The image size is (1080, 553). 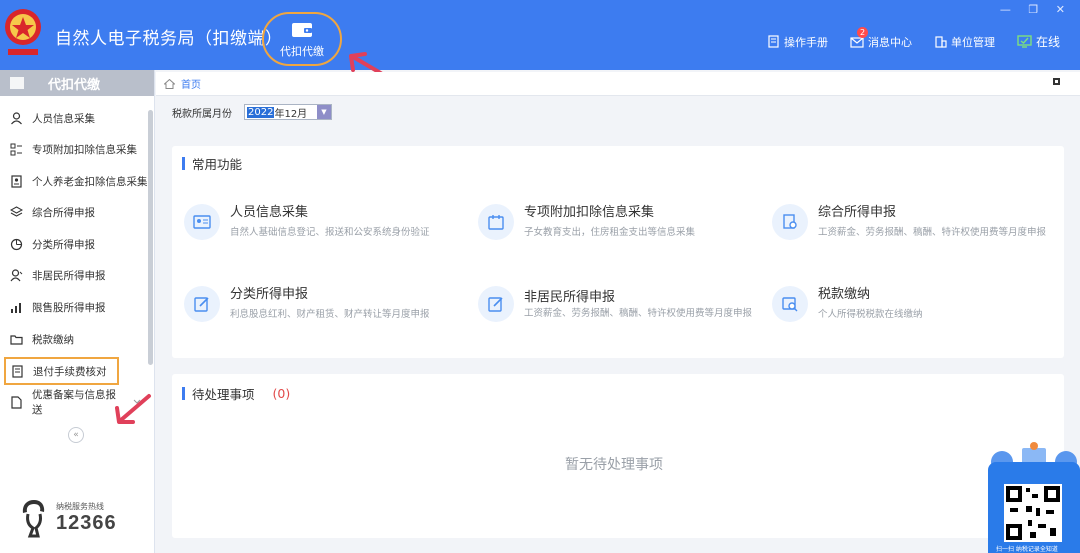 What do you see at coordinates (17, 371) in the screenshot?
I see `refund-doc-icon` at bounding box center [17, 371].